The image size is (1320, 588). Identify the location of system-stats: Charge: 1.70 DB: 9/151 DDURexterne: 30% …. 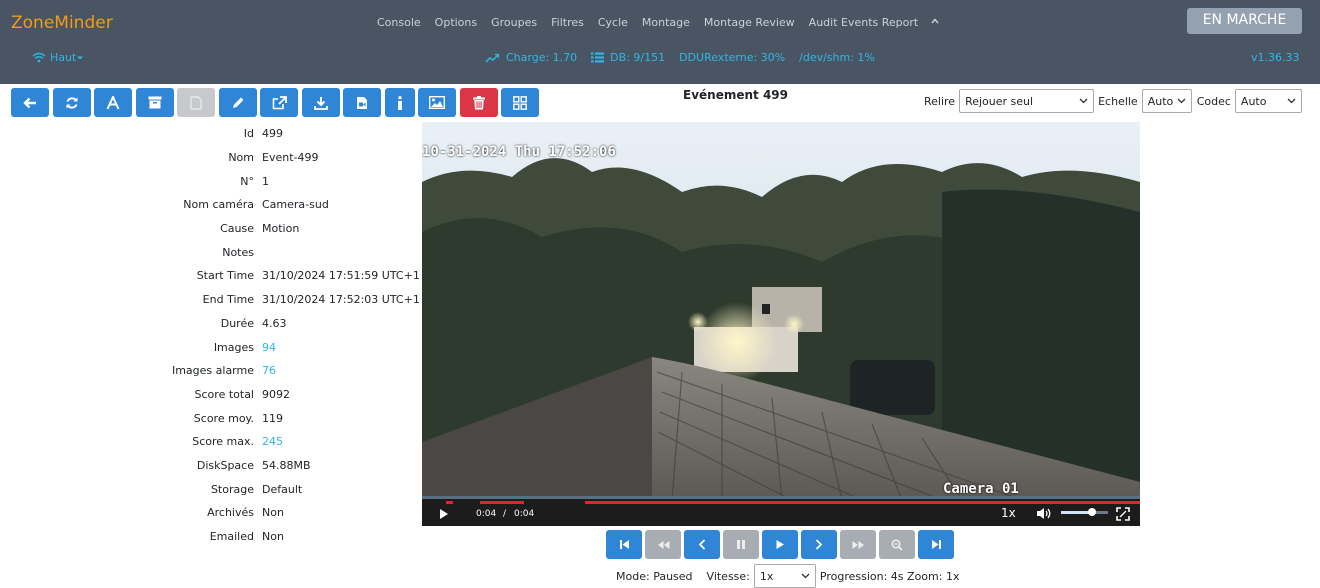
(687, 57).